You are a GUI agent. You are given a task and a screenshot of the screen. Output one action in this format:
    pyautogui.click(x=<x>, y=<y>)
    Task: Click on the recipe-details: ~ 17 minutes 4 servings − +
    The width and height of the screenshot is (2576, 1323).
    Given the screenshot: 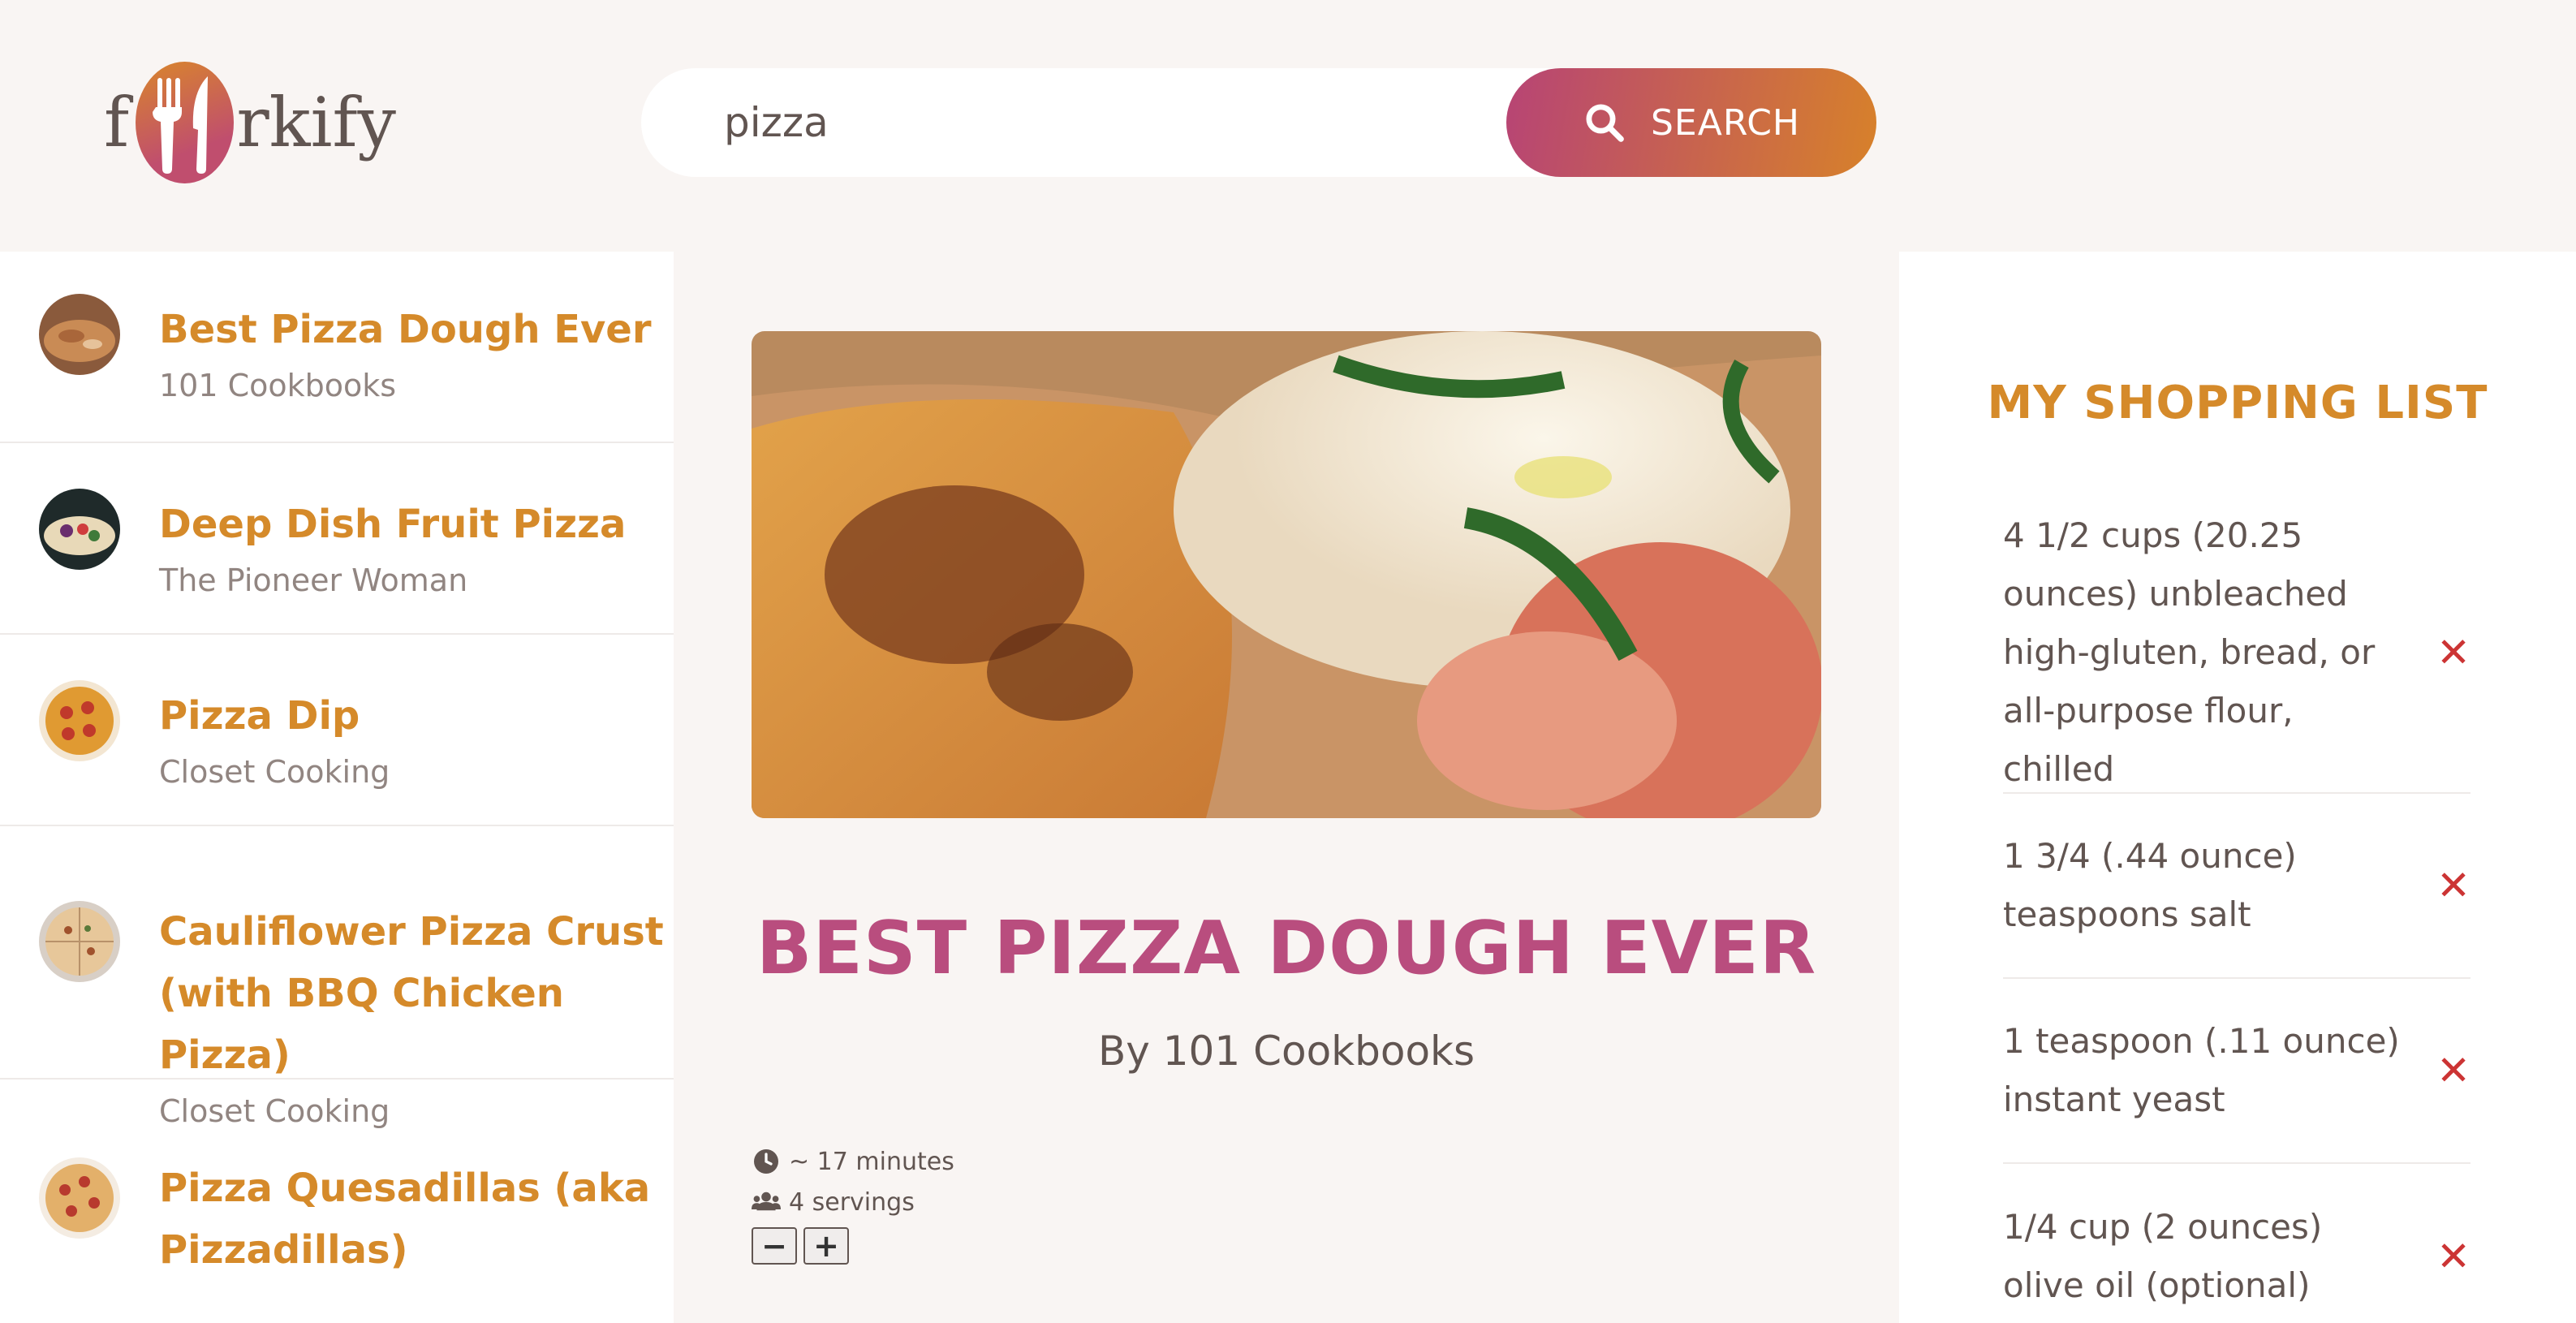 What is the action you would take?
    pyautogui.click(x=853, y=1203)
    